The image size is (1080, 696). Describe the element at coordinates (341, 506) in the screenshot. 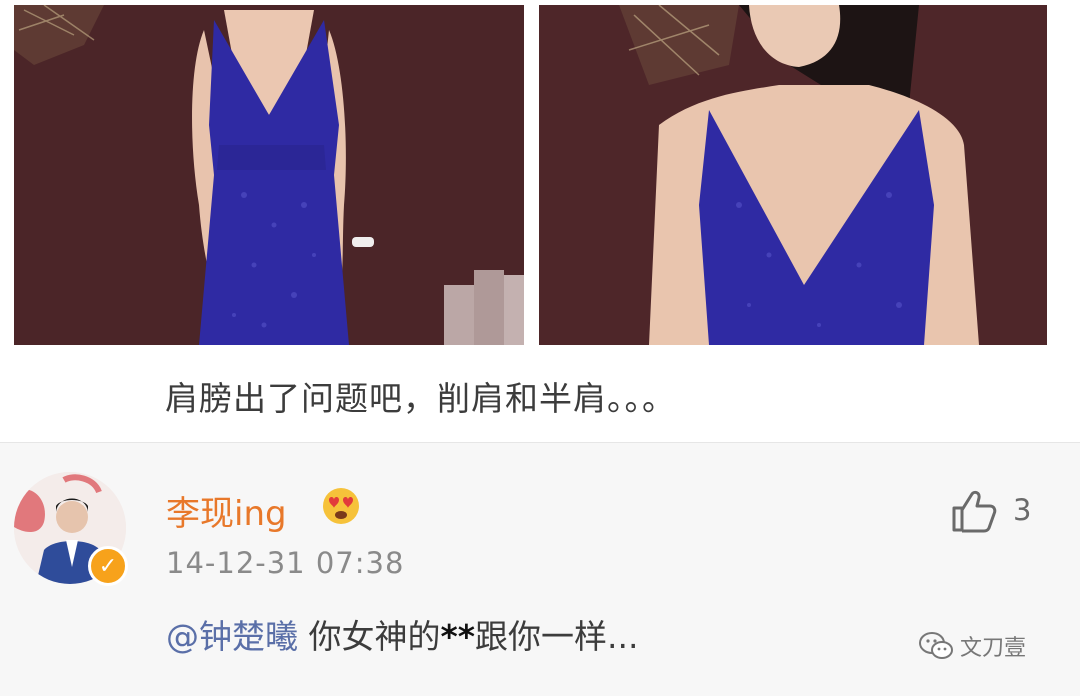

I see `emoji-heart-eyes-icon` at that location.